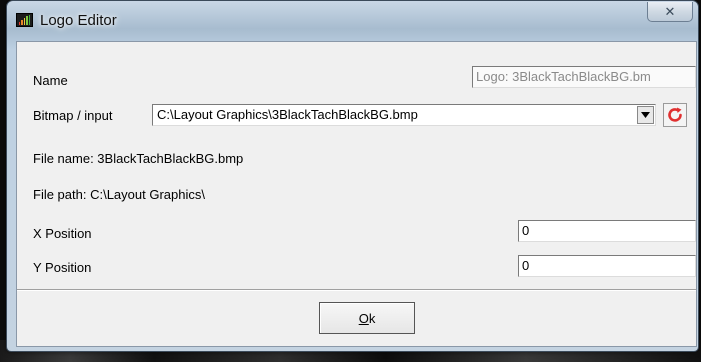 This screenshot has height=362, width=701. I want to click on ok-button: Ok, so click(367, 318).